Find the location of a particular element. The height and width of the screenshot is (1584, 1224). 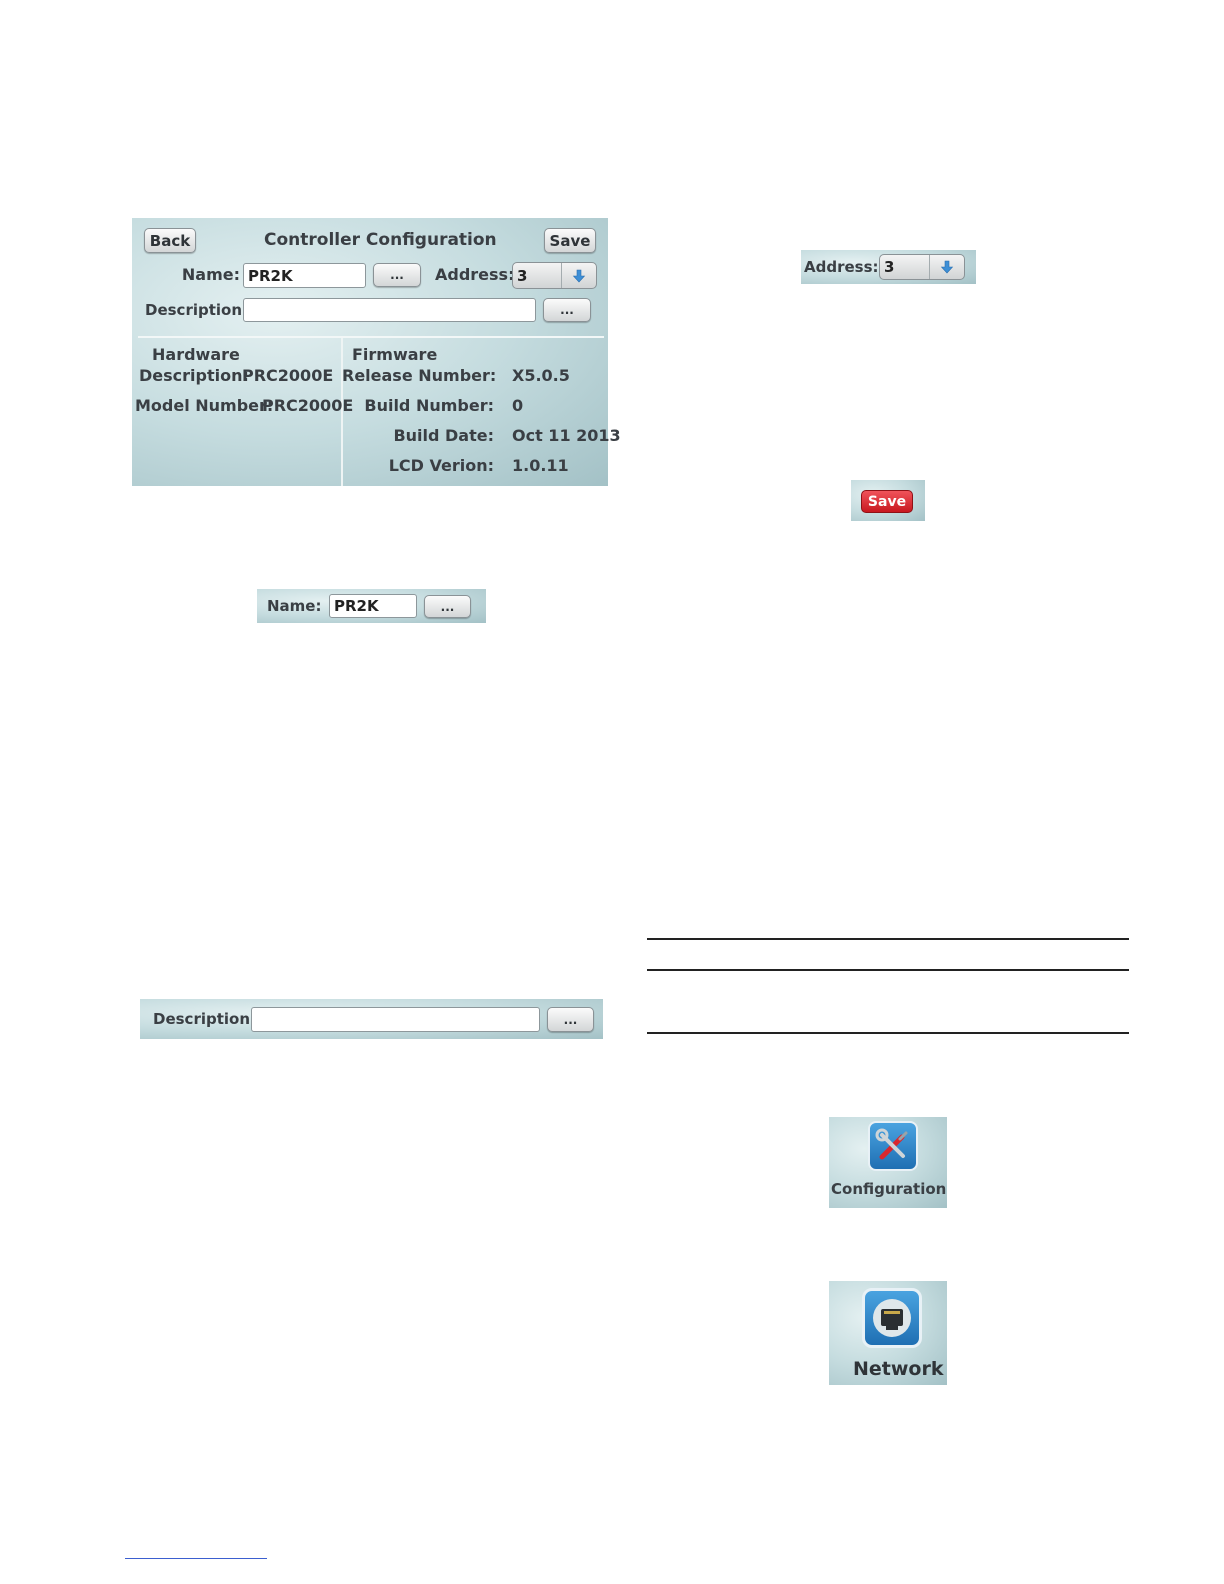

lcd-version-value: 1.0.11 is located at coordinates (540, 465).